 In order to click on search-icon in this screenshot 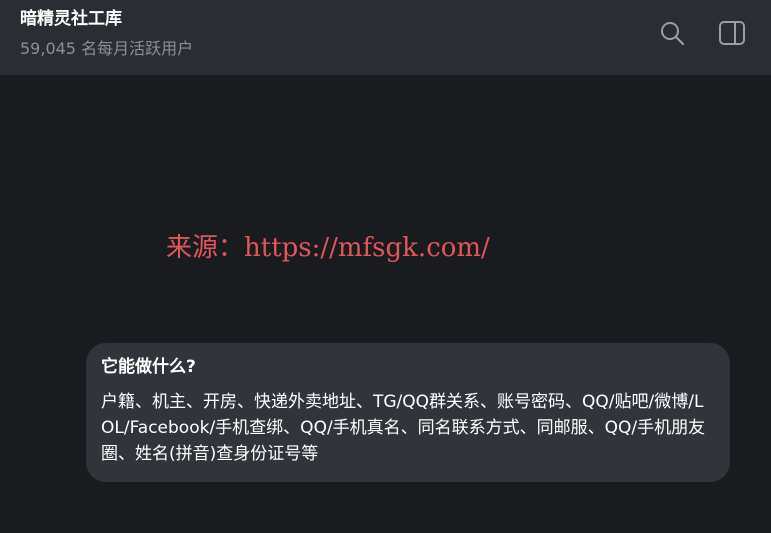, I will do `click(673, 34)`.